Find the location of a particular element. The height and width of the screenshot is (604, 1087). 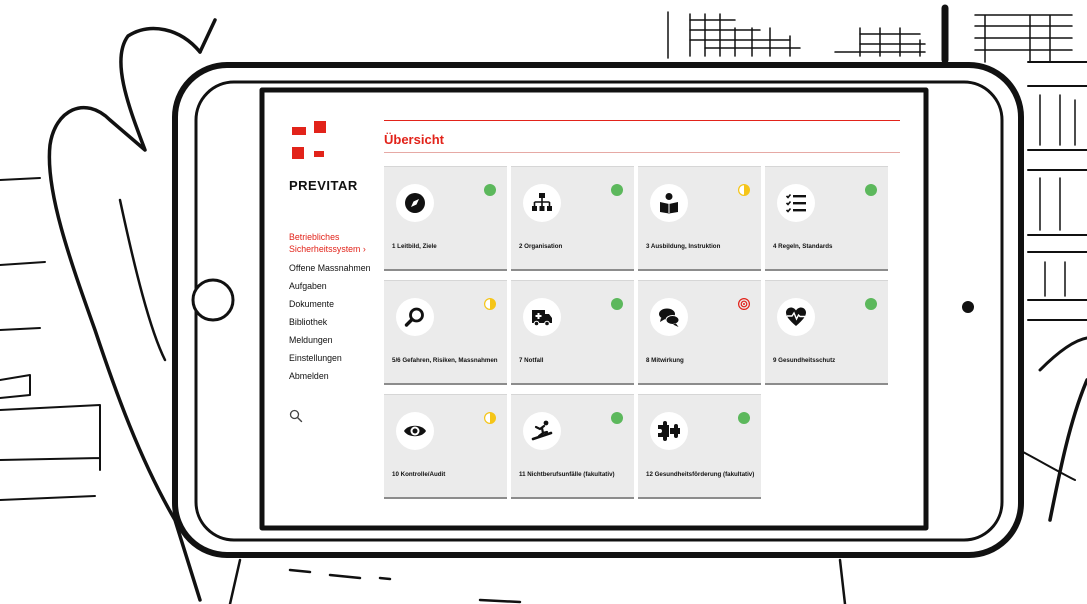

tile-label: 4 Regeln, Standards is located at coordinates (803, 246).